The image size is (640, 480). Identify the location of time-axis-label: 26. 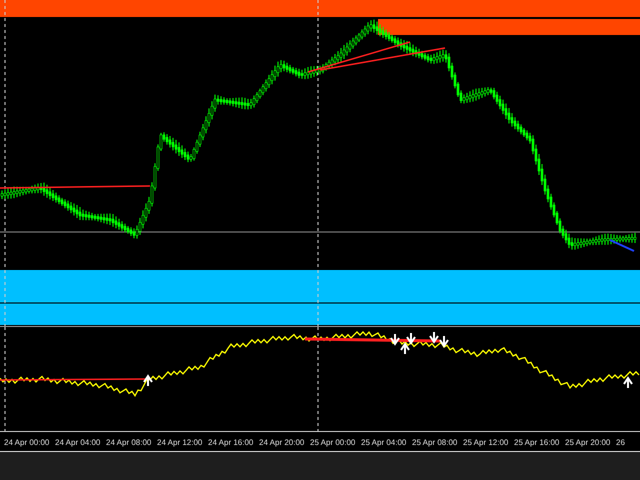
(621, 443).